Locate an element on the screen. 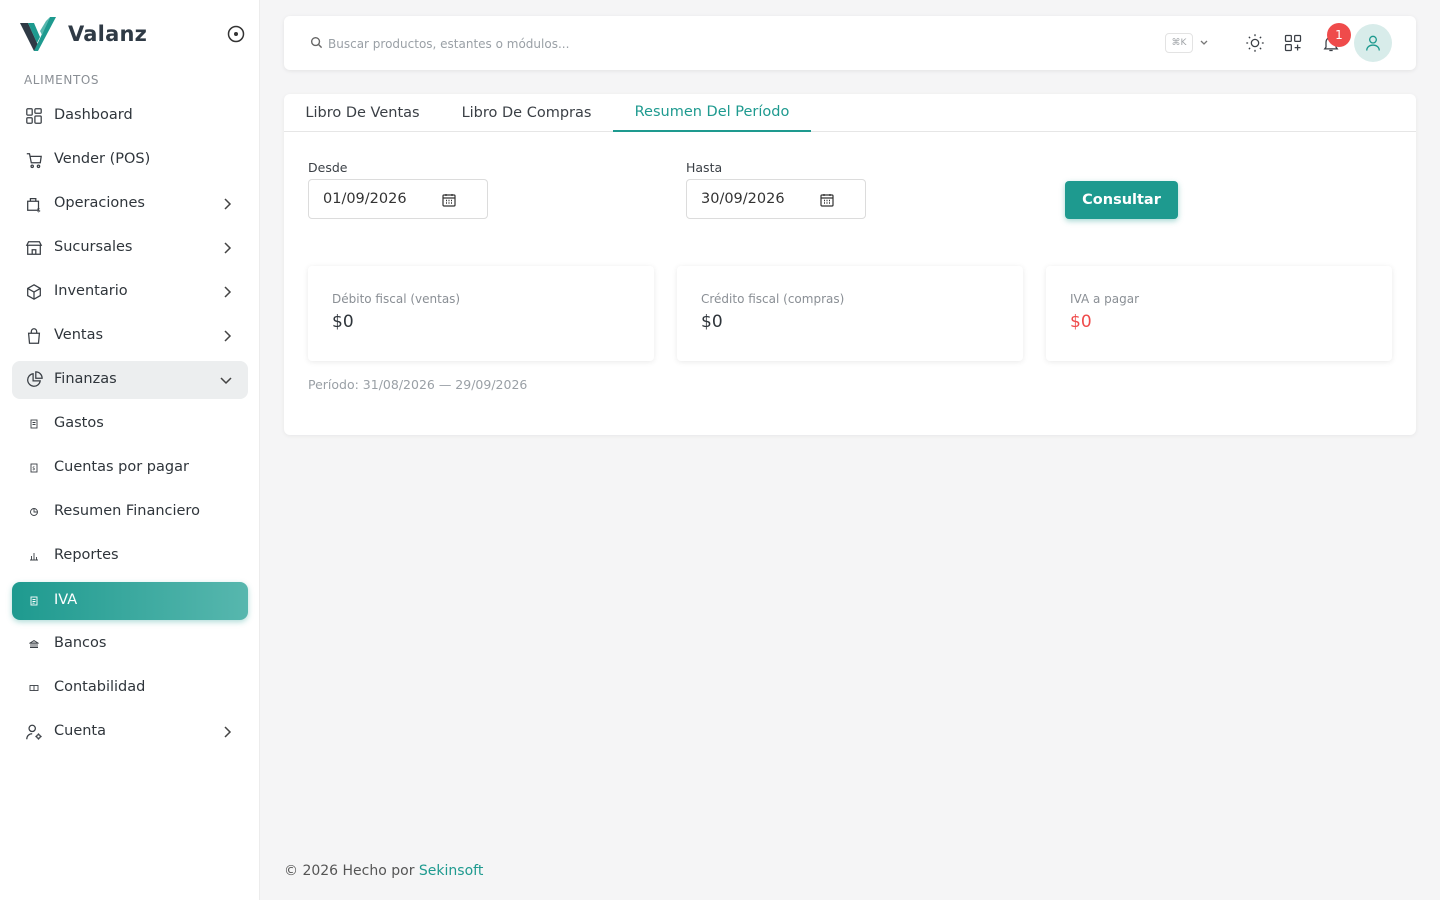 The image size is (1440, 900). from-date-input: 01/09/2026 is located at coordinates (398, 199).